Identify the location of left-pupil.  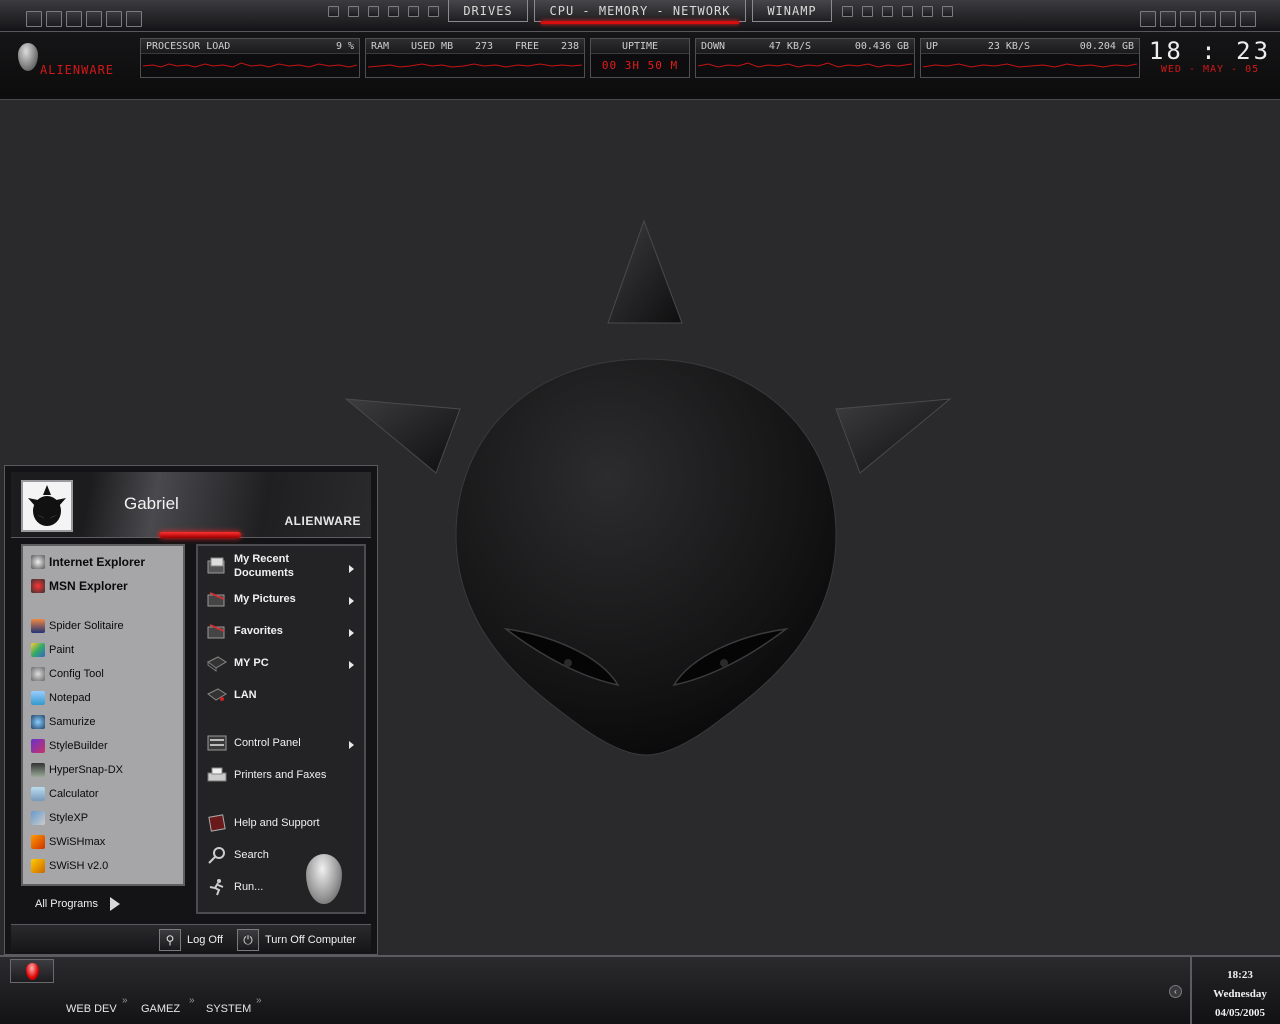
(568, 663).